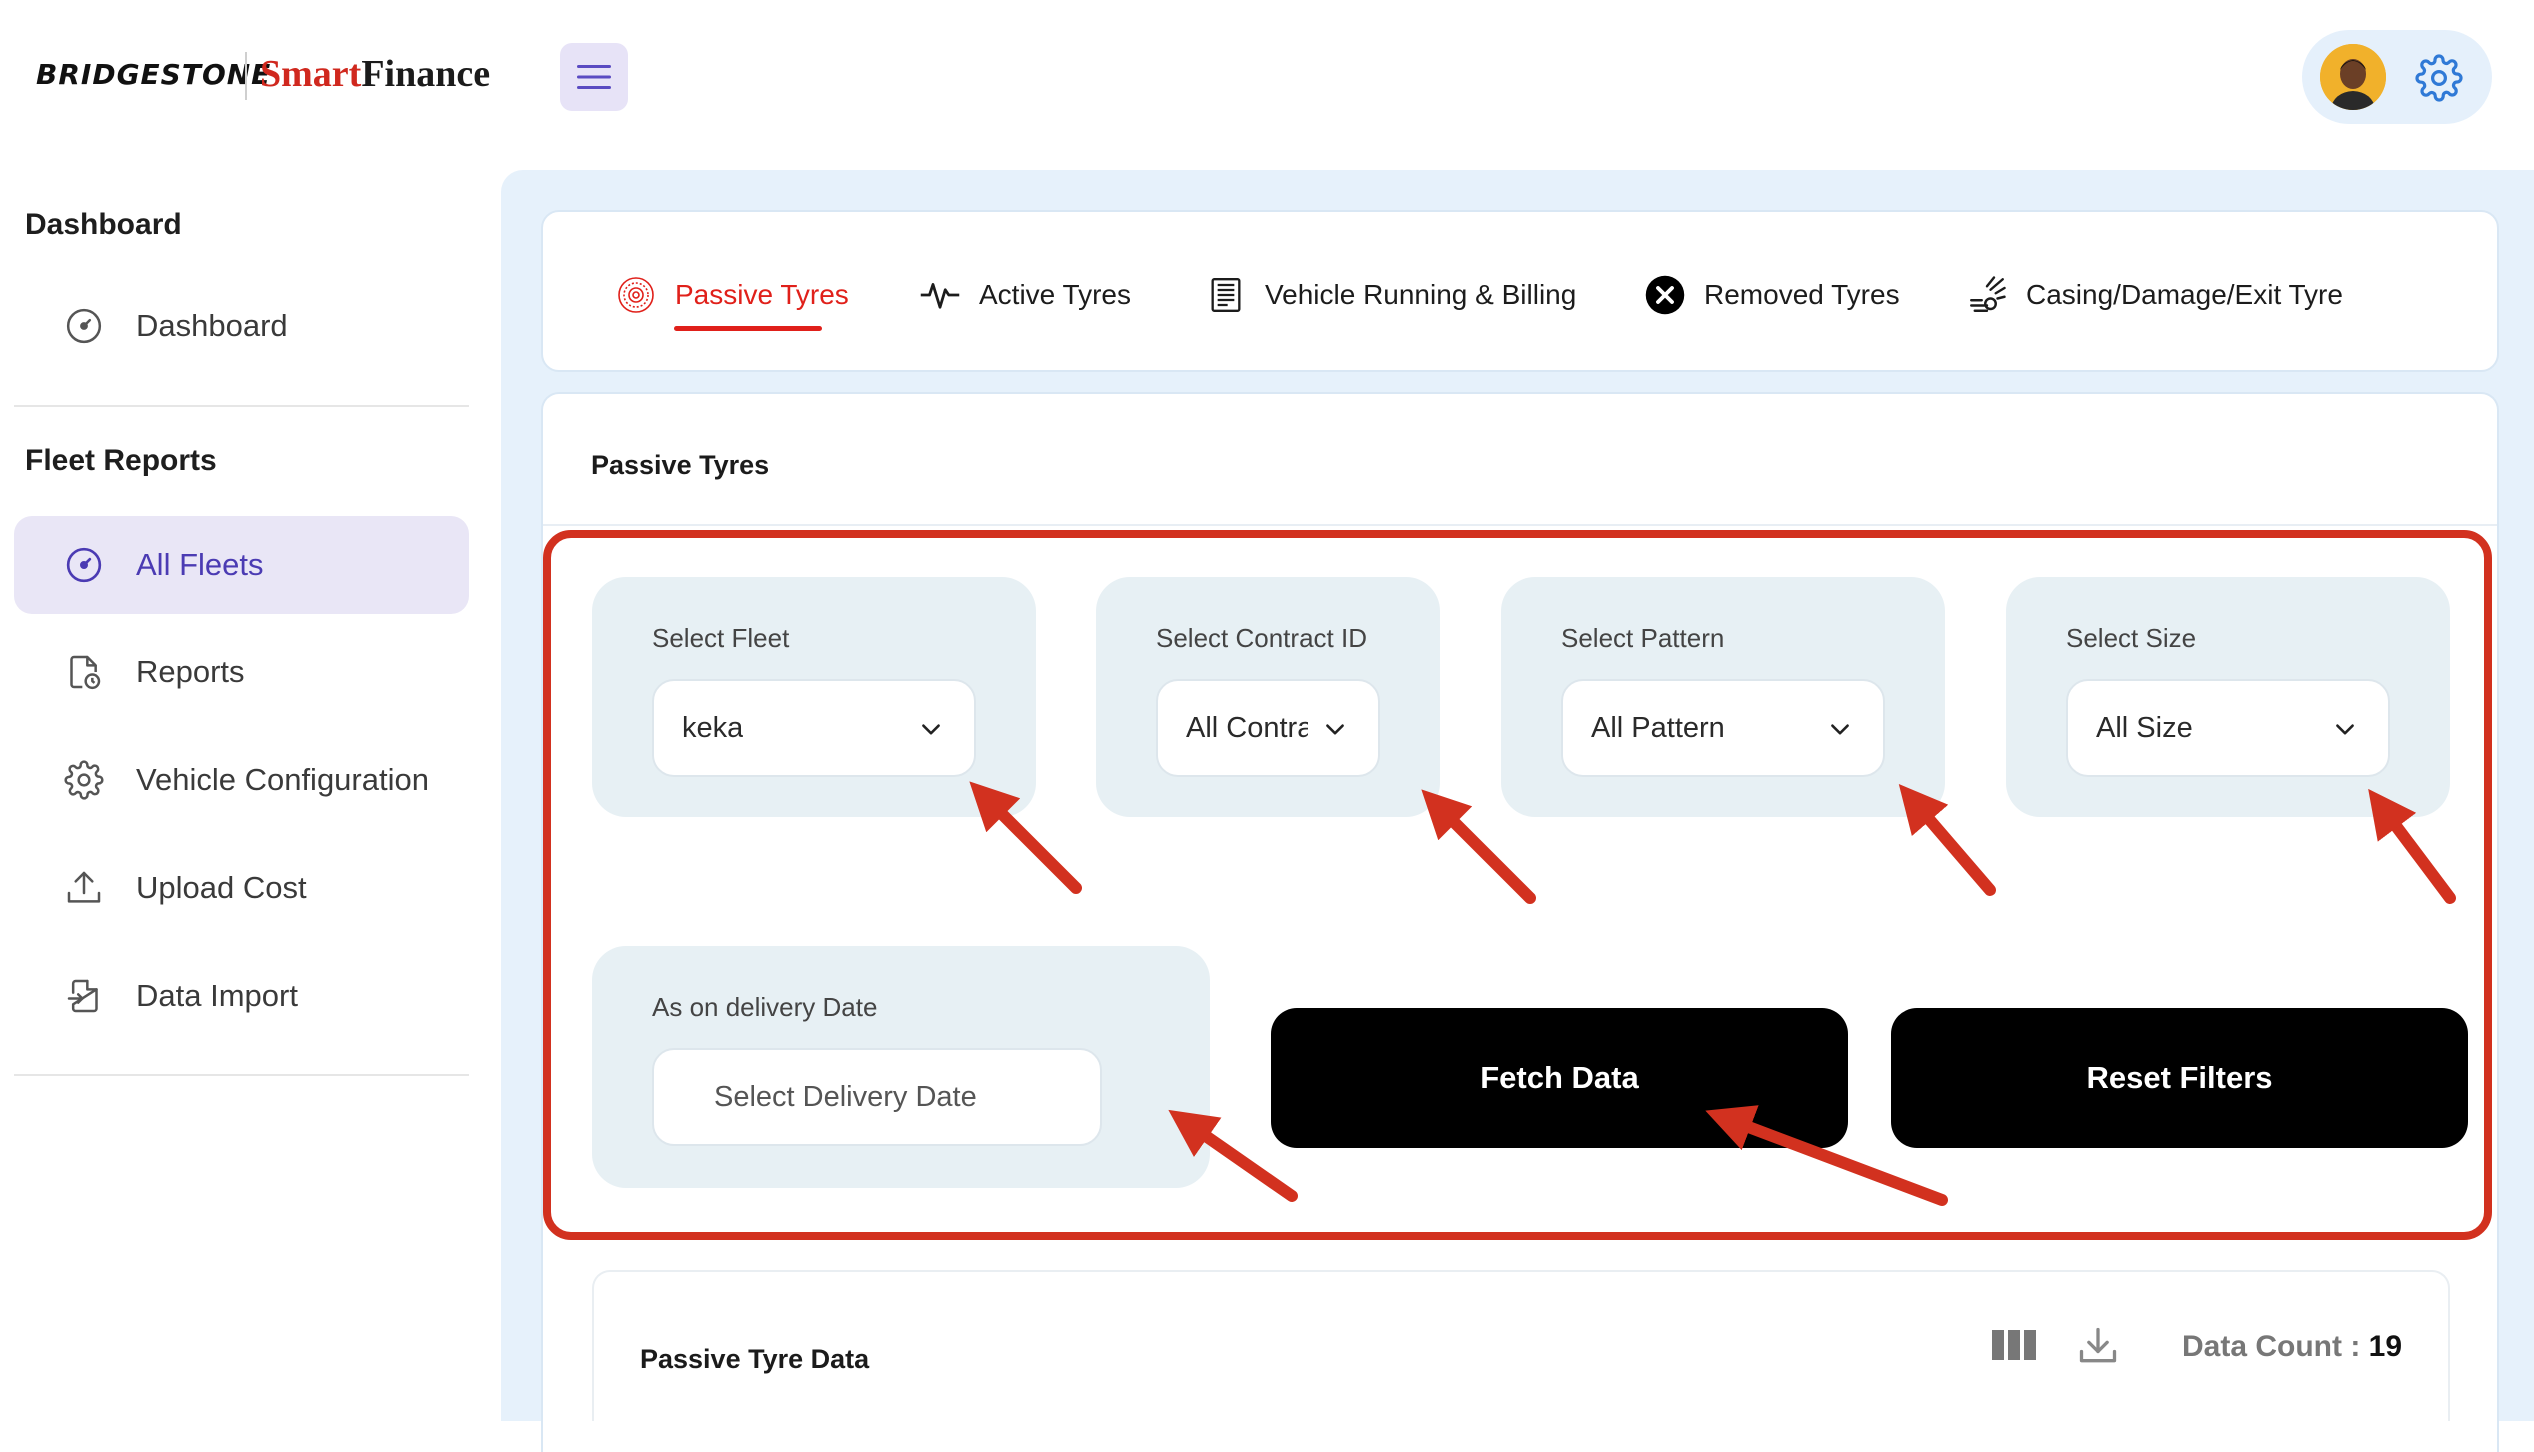 This screenshot has height=1452, width=2534. What do you see at coordinates (755, 1359) in the screenshot?
I see `data-panel-title: Passive Tyre Data` at bounding box center [755, 1359].